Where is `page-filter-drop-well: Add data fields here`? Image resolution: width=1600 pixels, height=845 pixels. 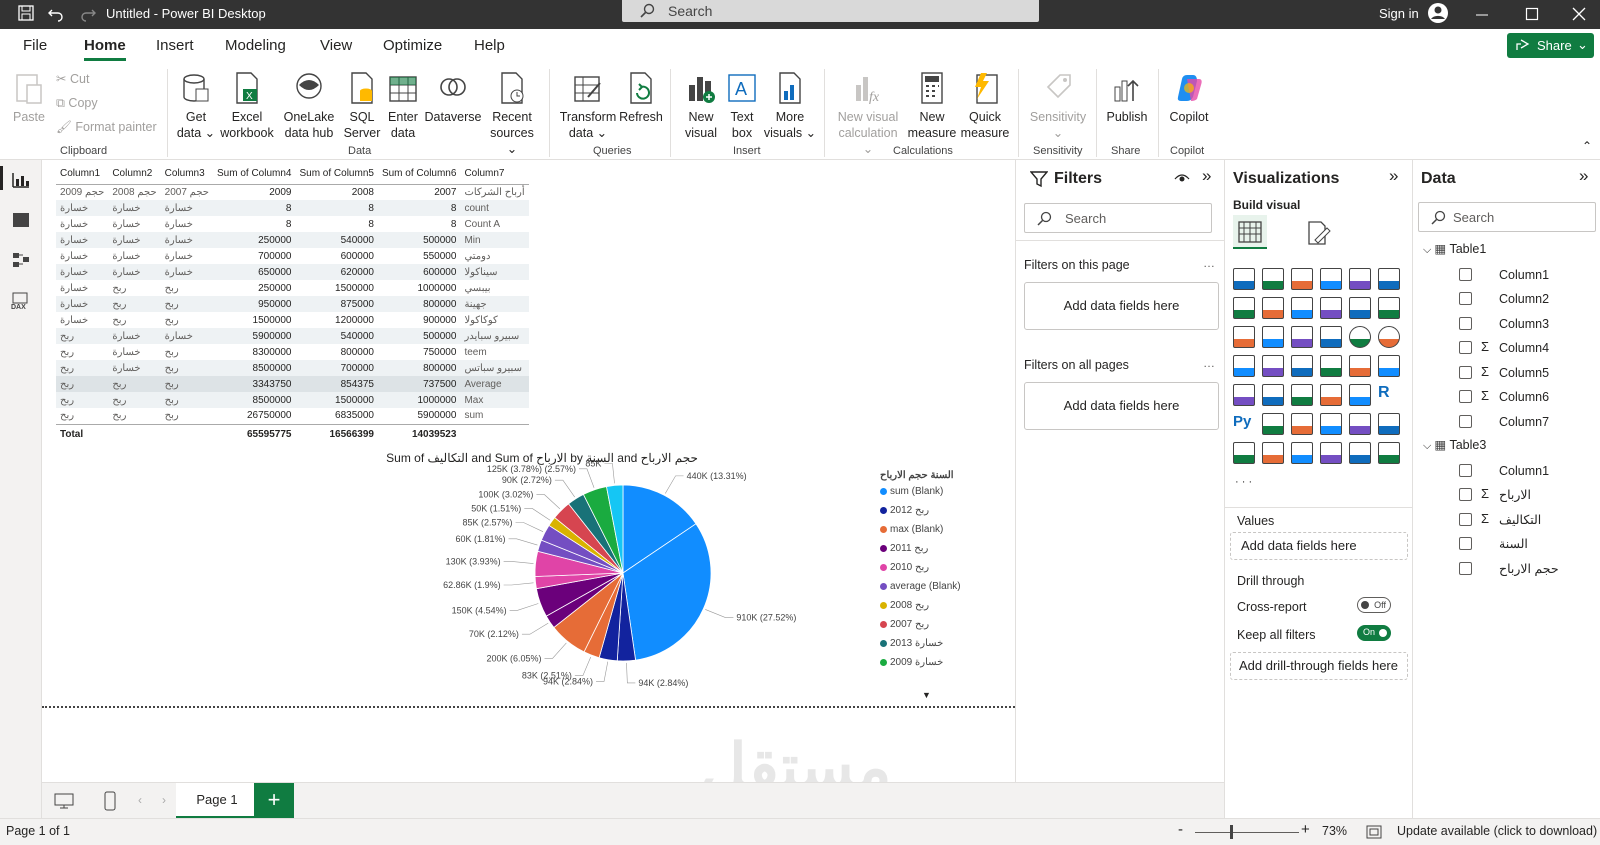 page-filter-drop-well: Add data fields here is located at coordinates (1121, 306).